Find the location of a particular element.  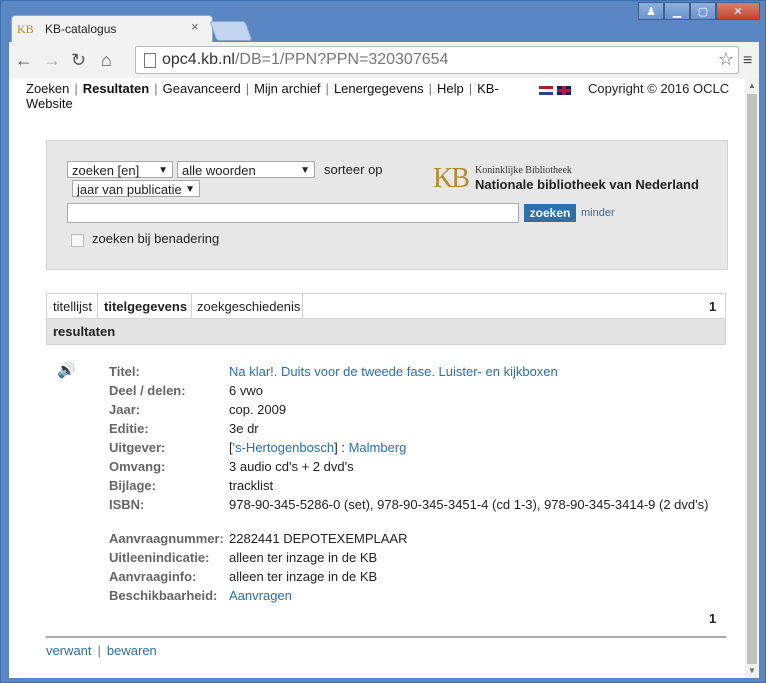

reload-icon: ↻ is located at coordinates (78, 60).